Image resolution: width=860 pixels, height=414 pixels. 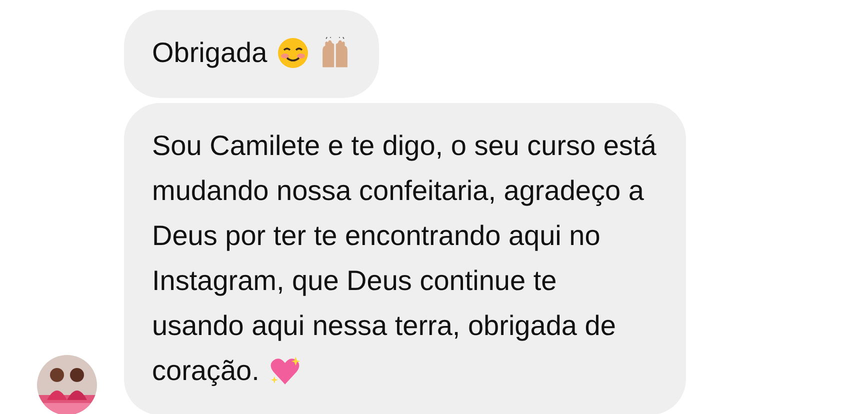 What do you see at coordinates (210, 53) in the screenshot?
I see `message-text: Obrigada` at bounding box center [210, 53].